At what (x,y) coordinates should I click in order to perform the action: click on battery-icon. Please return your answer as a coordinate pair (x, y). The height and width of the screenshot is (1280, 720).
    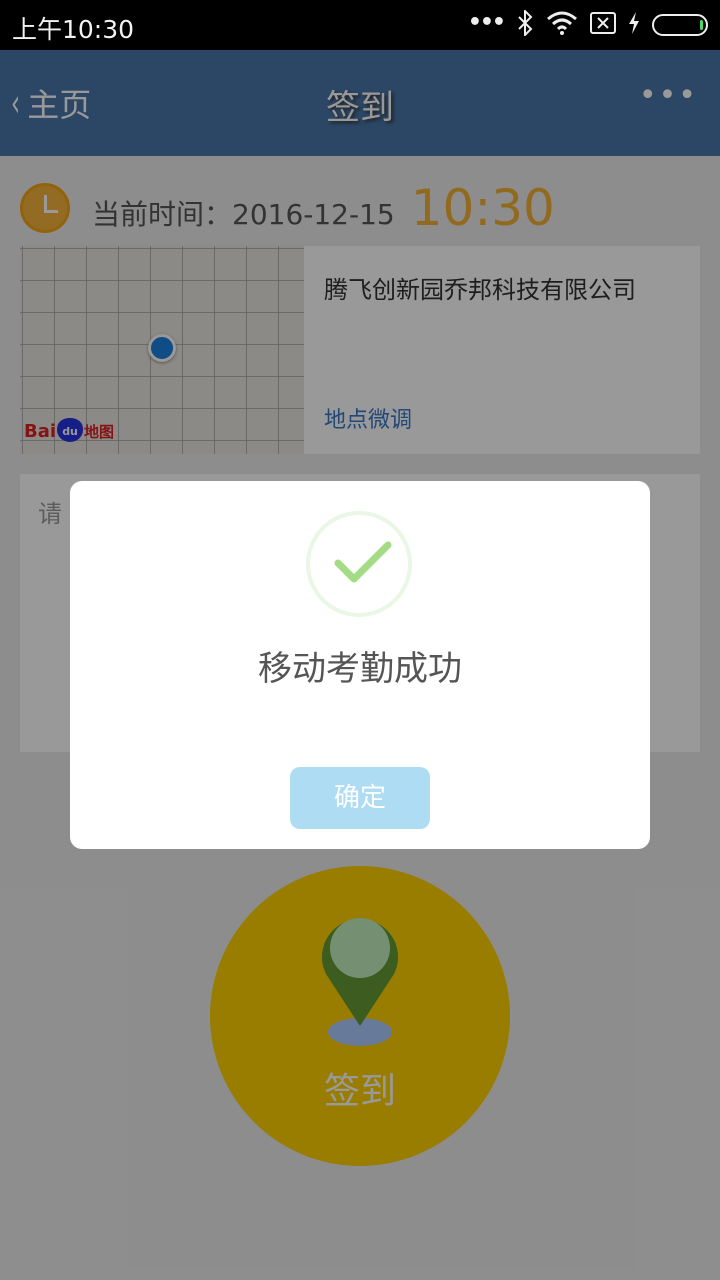
    Looking at the image, I should click on (680, 25).